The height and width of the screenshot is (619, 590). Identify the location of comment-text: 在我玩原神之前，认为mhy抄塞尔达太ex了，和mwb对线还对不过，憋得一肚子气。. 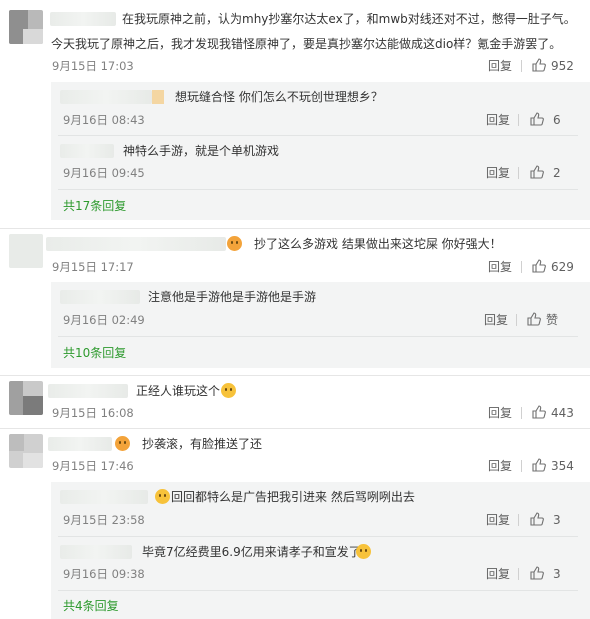
(349, 19).